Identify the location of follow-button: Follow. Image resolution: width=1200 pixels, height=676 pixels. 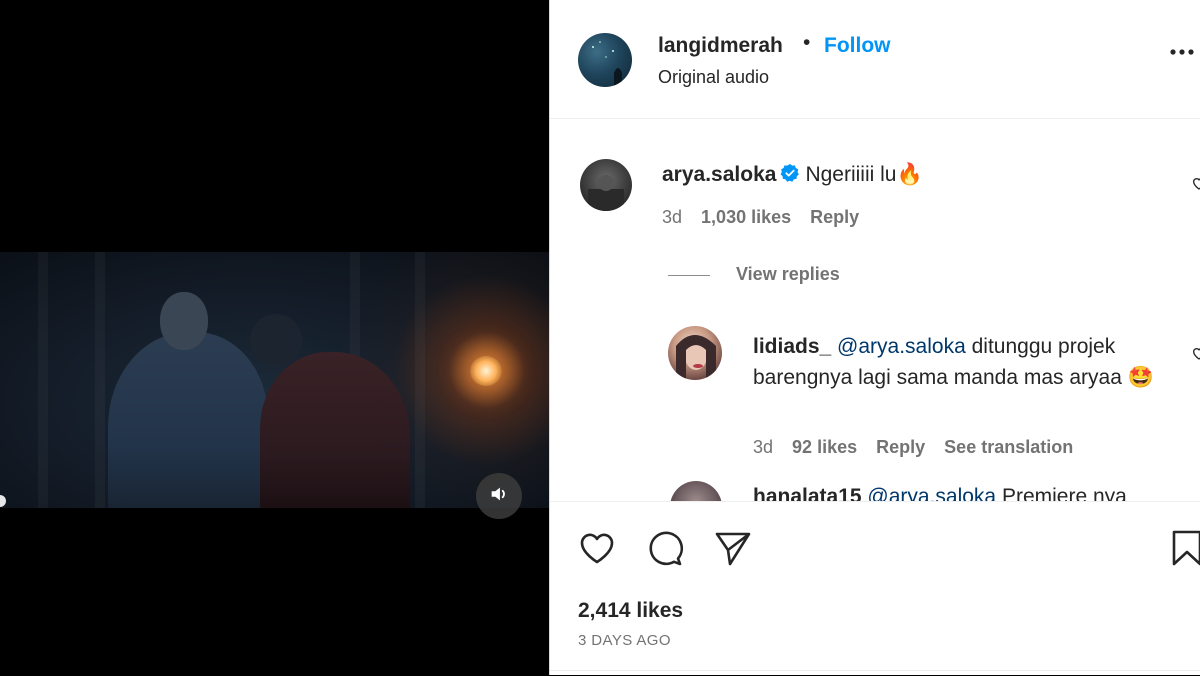
(857, 46).